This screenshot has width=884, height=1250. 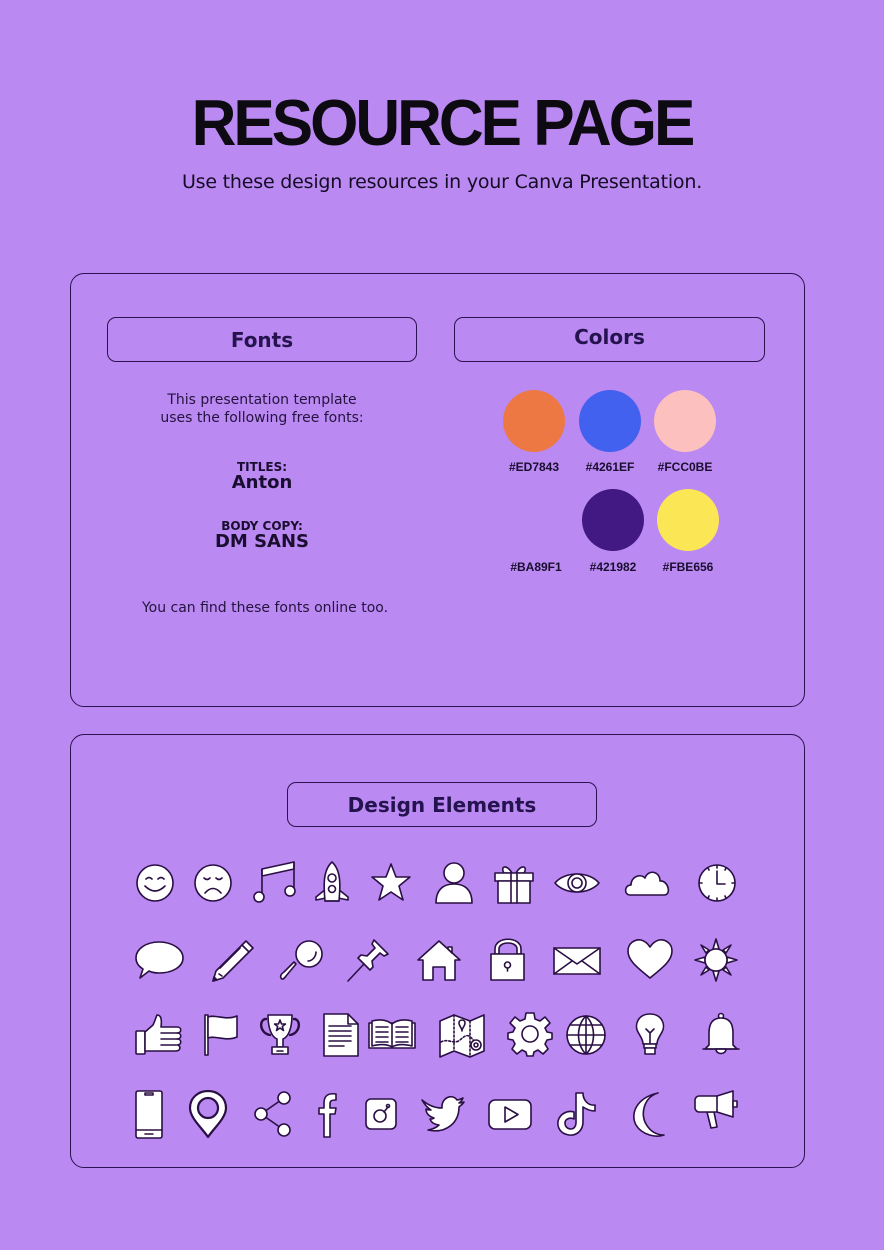 What do you see at coordinates (439, 960) in the screenshot?
I see `house-icon` at bounding box center [439, 960].